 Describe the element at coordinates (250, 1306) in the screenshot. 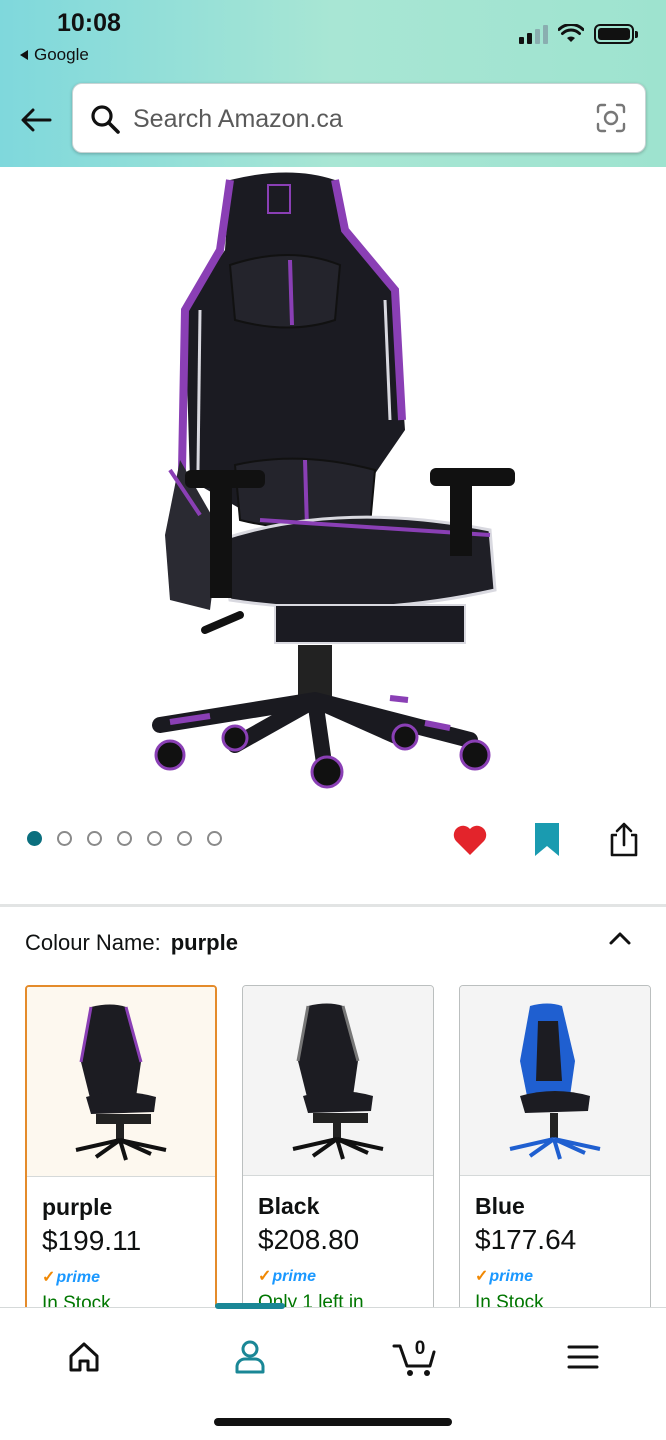

I see `active-tab-indicator` at that location.